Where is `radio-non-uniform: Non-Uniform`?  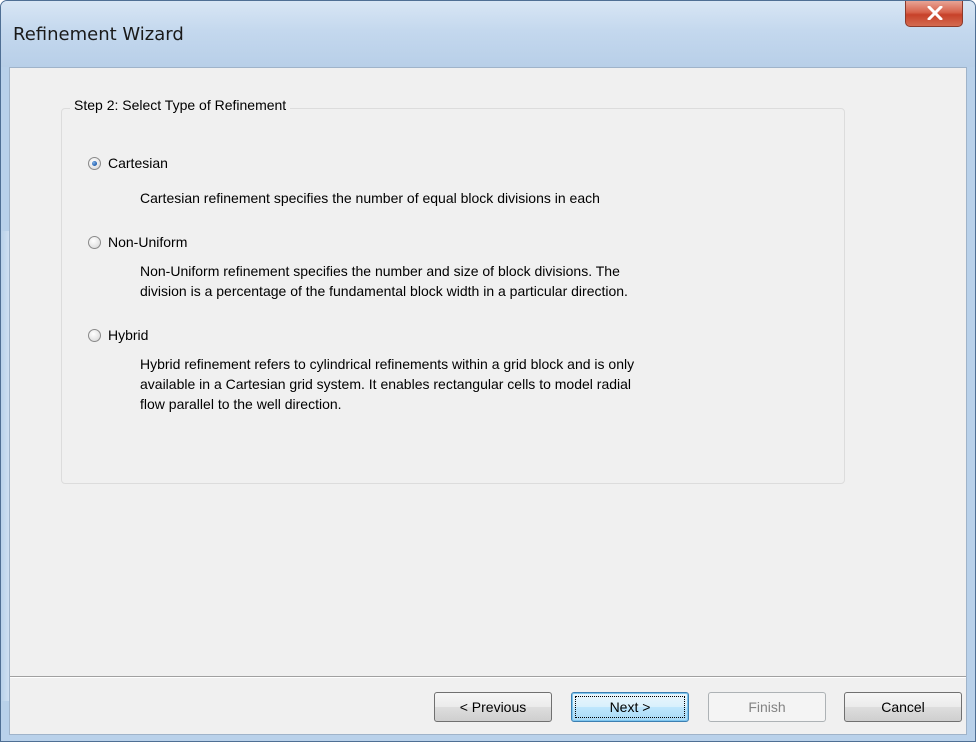 radio-non-uniform: Non-Uniform is located at coordinates (137, 242).